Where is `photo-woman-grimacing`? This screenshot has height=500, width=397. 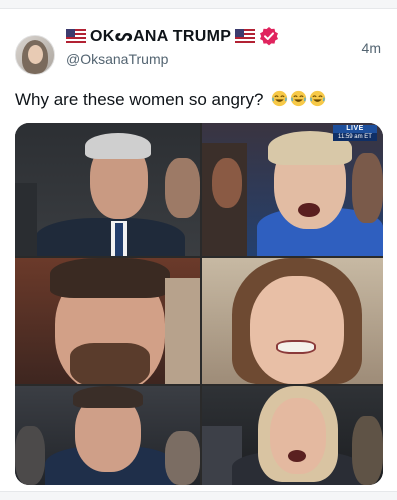
photo-woman-grimacing is located at coordinates (292, 321).